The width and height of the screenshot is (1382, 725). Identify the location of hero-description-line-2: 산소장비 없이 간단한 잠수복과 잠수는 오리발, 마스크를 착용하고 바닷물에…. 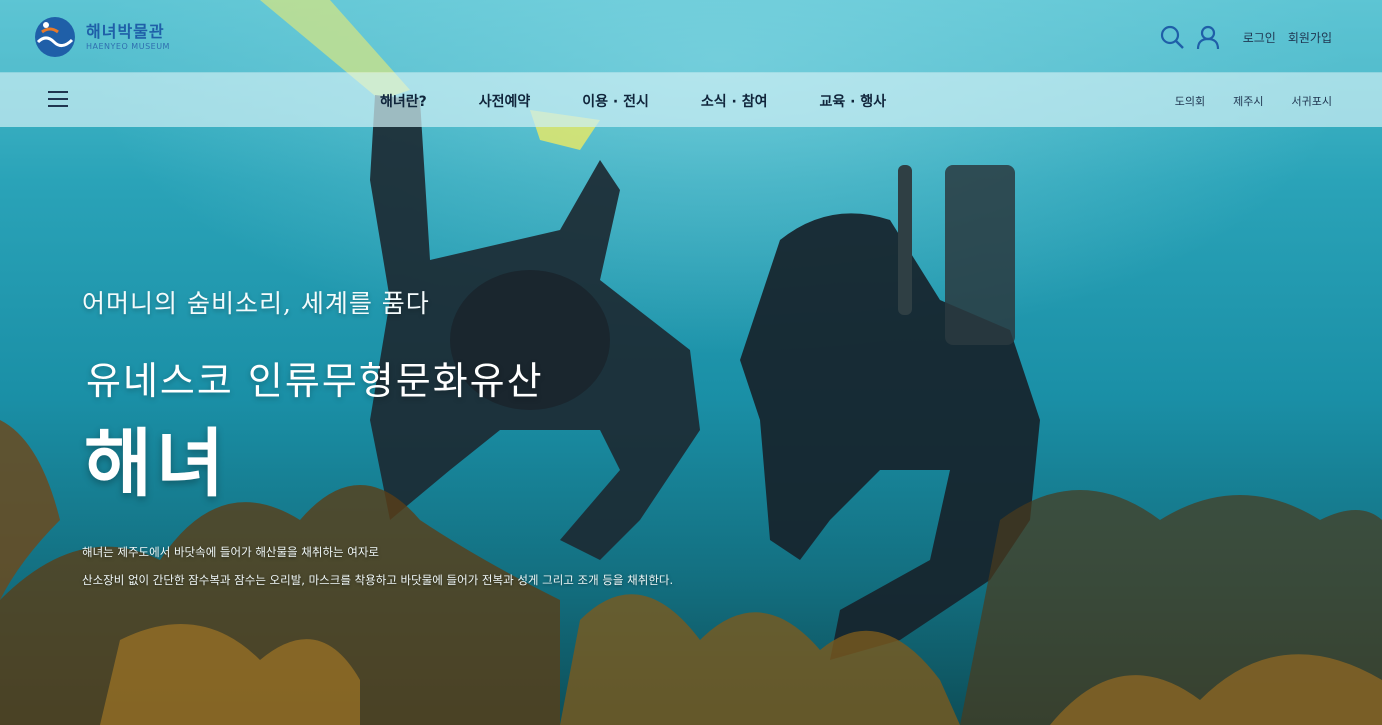
(378, 580).